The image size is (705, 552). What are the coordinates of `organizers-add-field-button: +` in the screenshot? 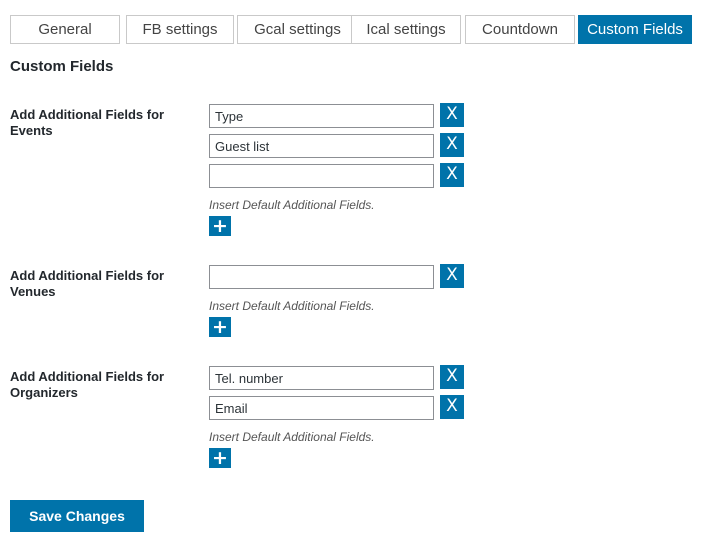 It's located at (220, 458).